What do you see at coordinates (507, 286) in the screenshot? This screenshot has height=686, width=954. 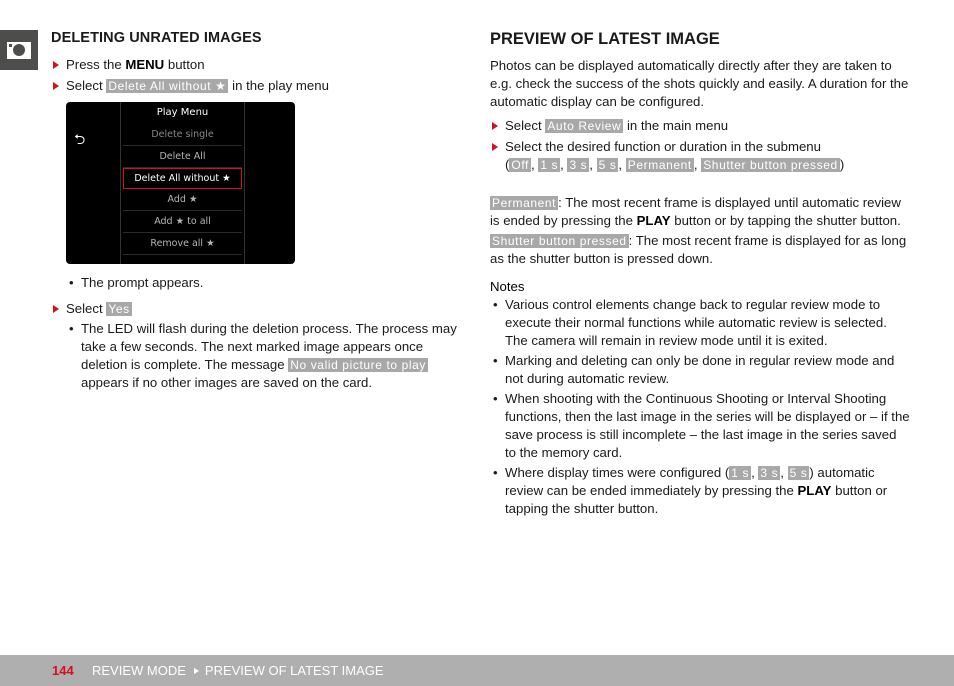 I see `notes-heading: Notes` at bounding box center [507, 286].